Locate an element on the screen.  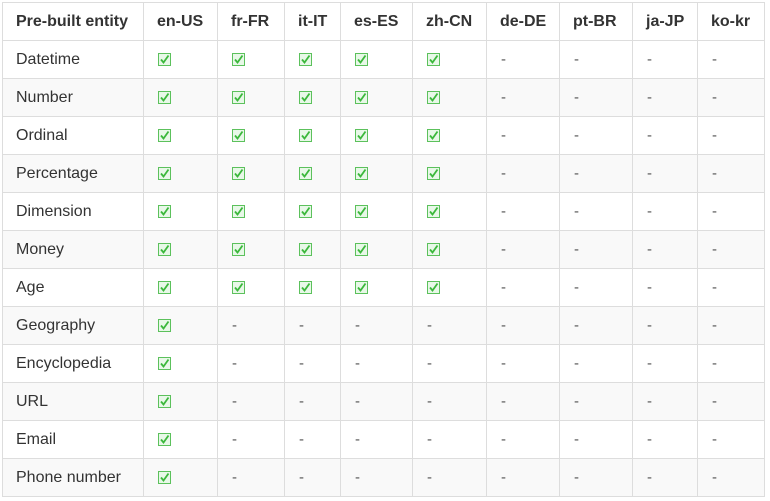
table-row: Dimension - - - - is located at coordinates (383, 211).